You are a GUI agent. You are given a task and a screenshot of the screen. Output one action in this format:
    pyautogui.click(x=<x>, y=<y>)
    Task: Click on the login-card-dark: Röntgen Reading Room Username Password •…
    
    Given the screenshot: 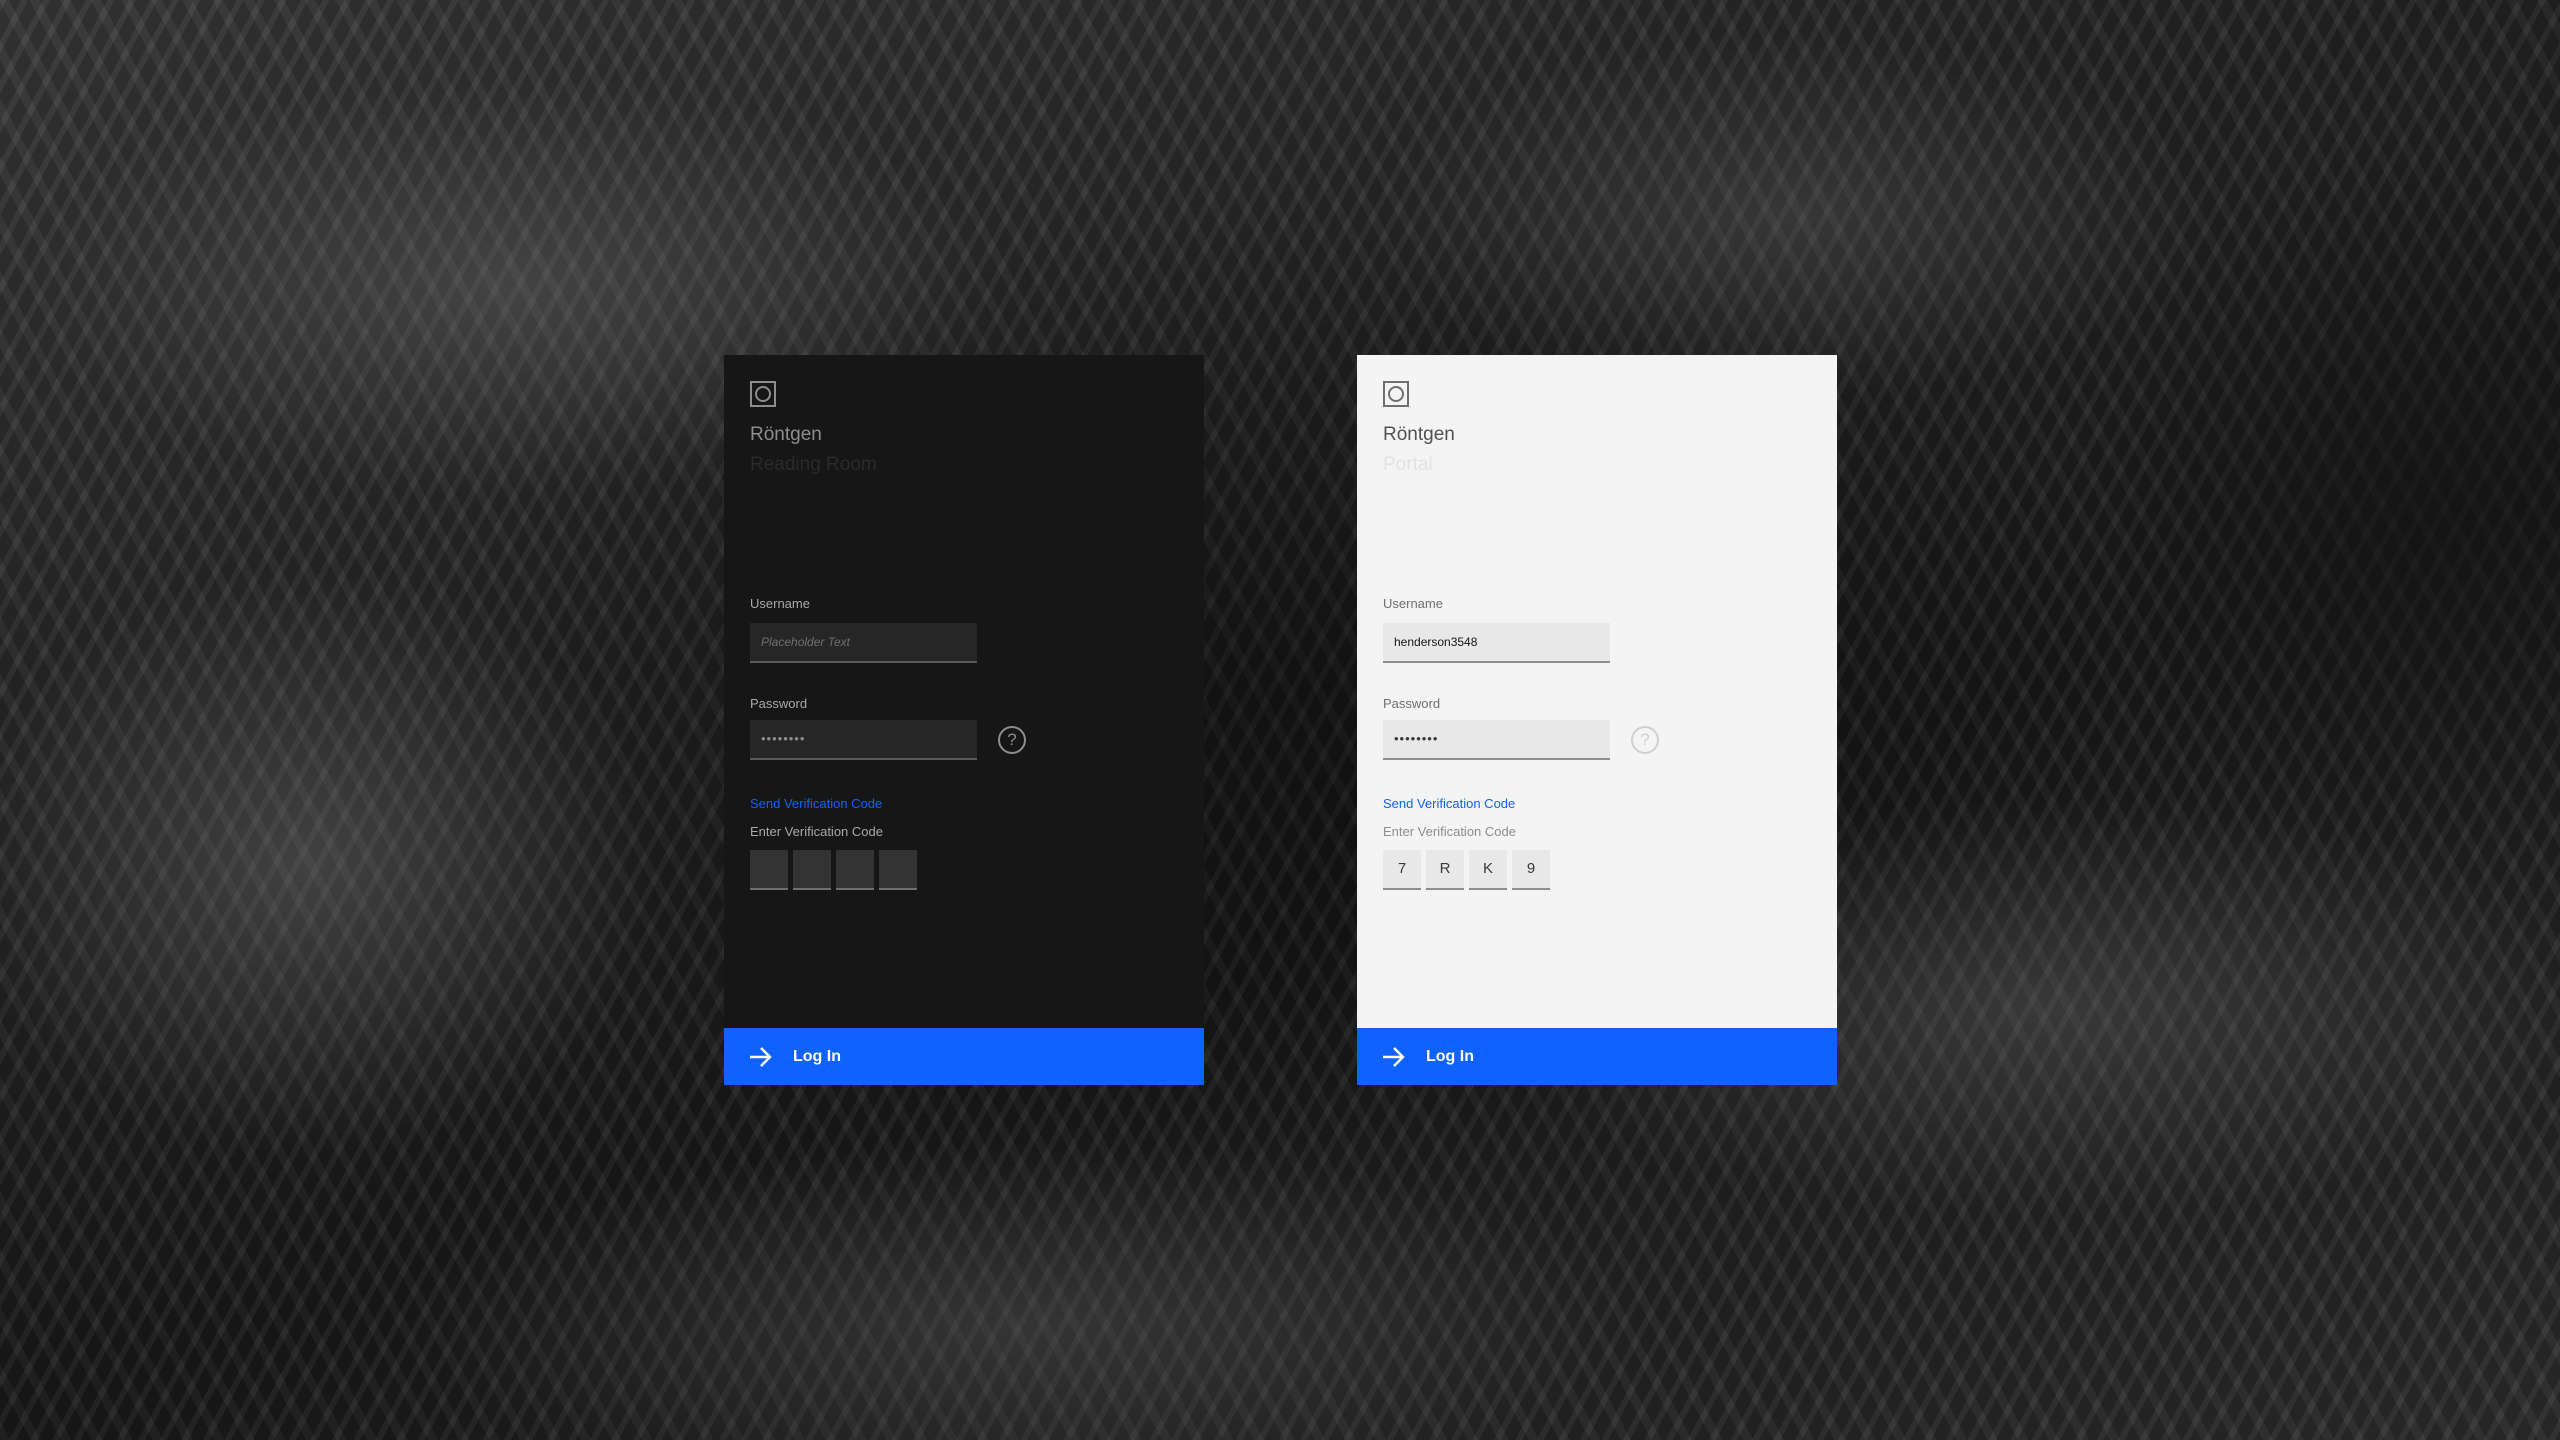 What is the action you would take?
    pyautogui.click(x=964, y=720)
    